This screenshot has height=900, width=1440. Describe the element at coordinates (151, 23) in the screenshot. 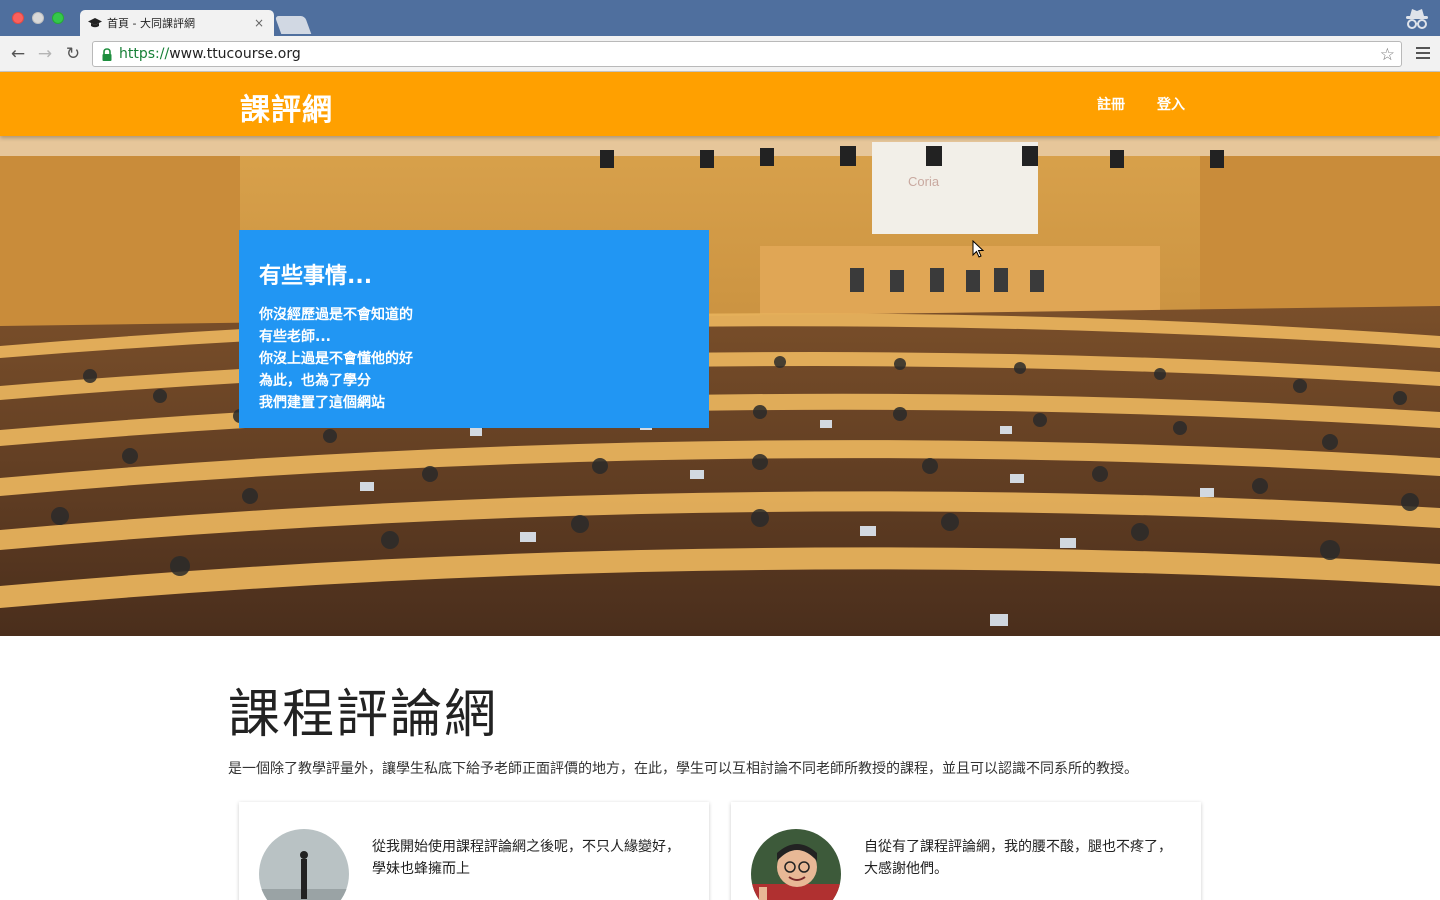

I see `tab-title: 首頁 - 大同課評網` at that location.